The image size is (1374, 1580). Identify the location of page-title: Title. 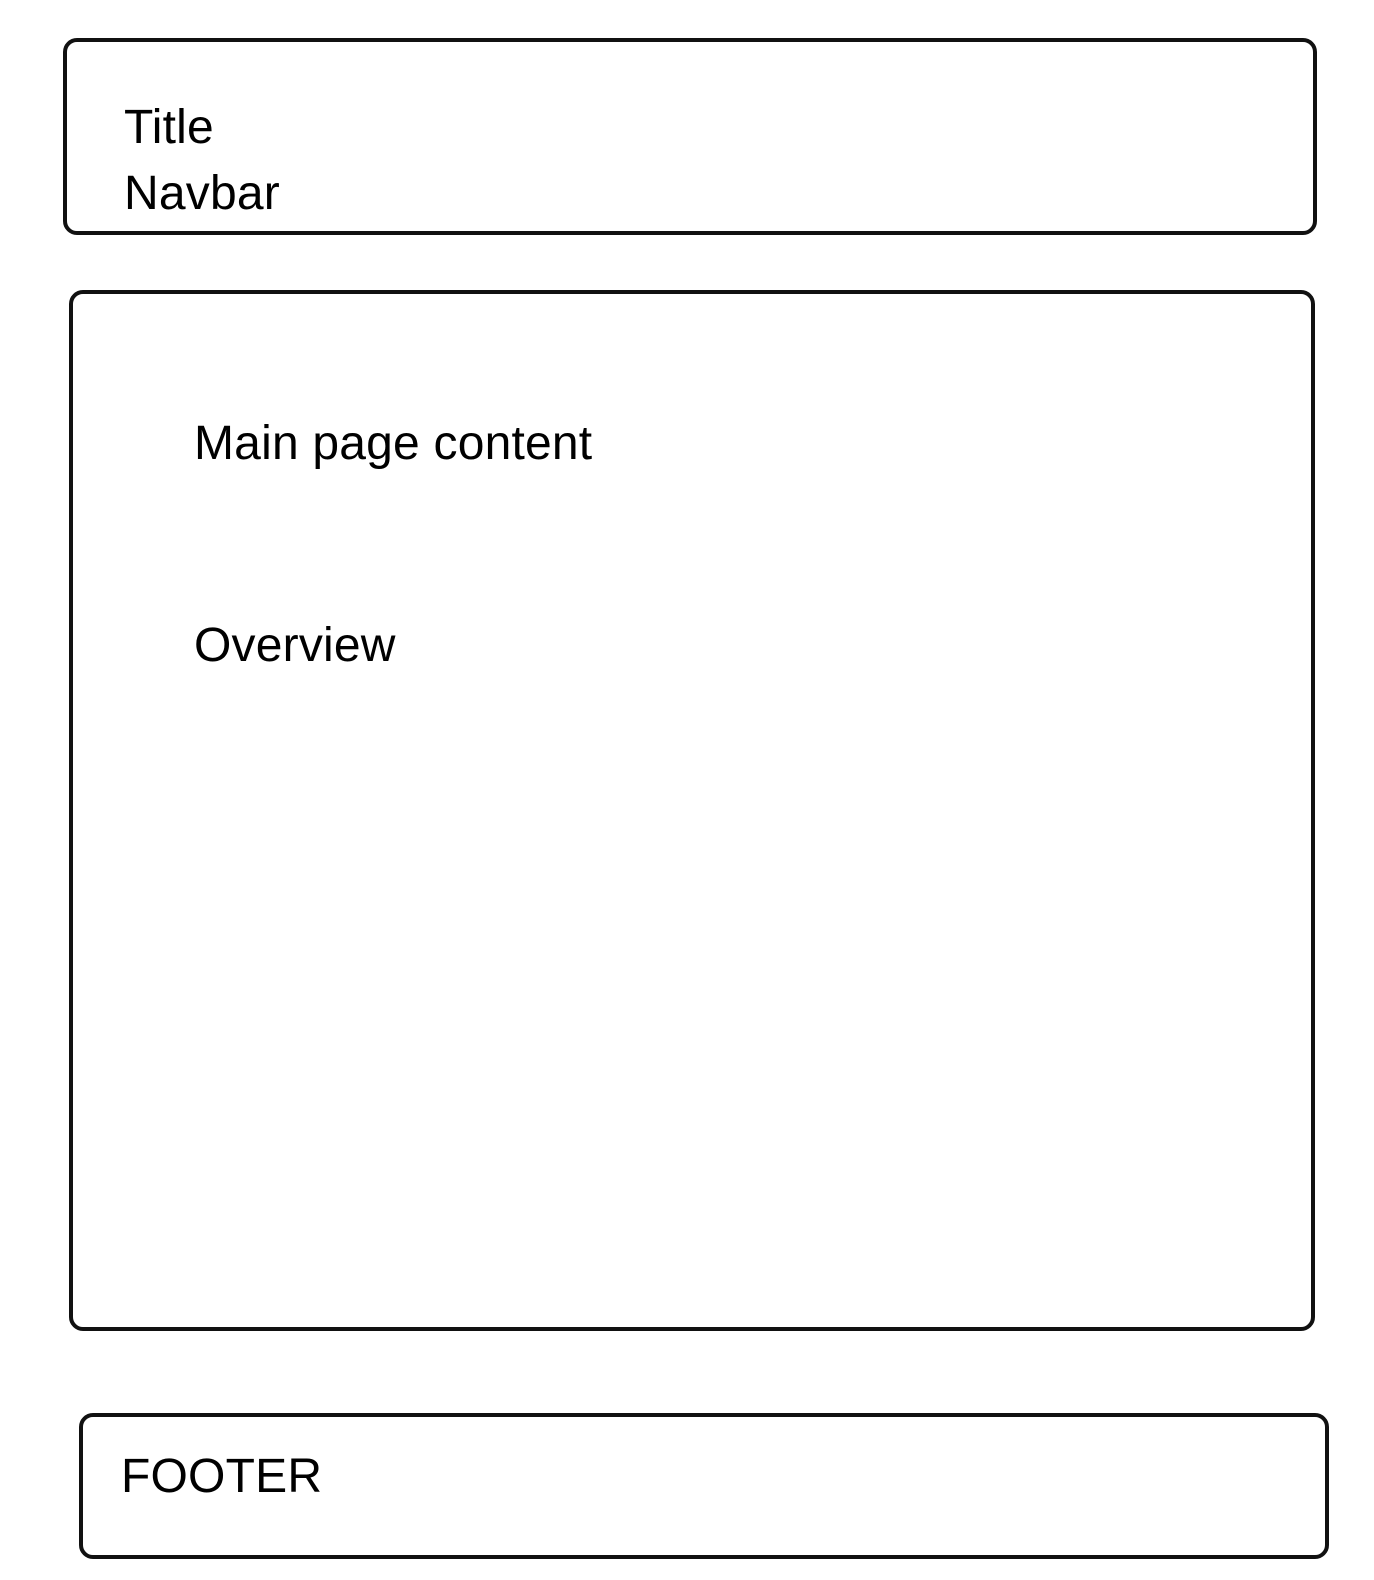
(169, 127).